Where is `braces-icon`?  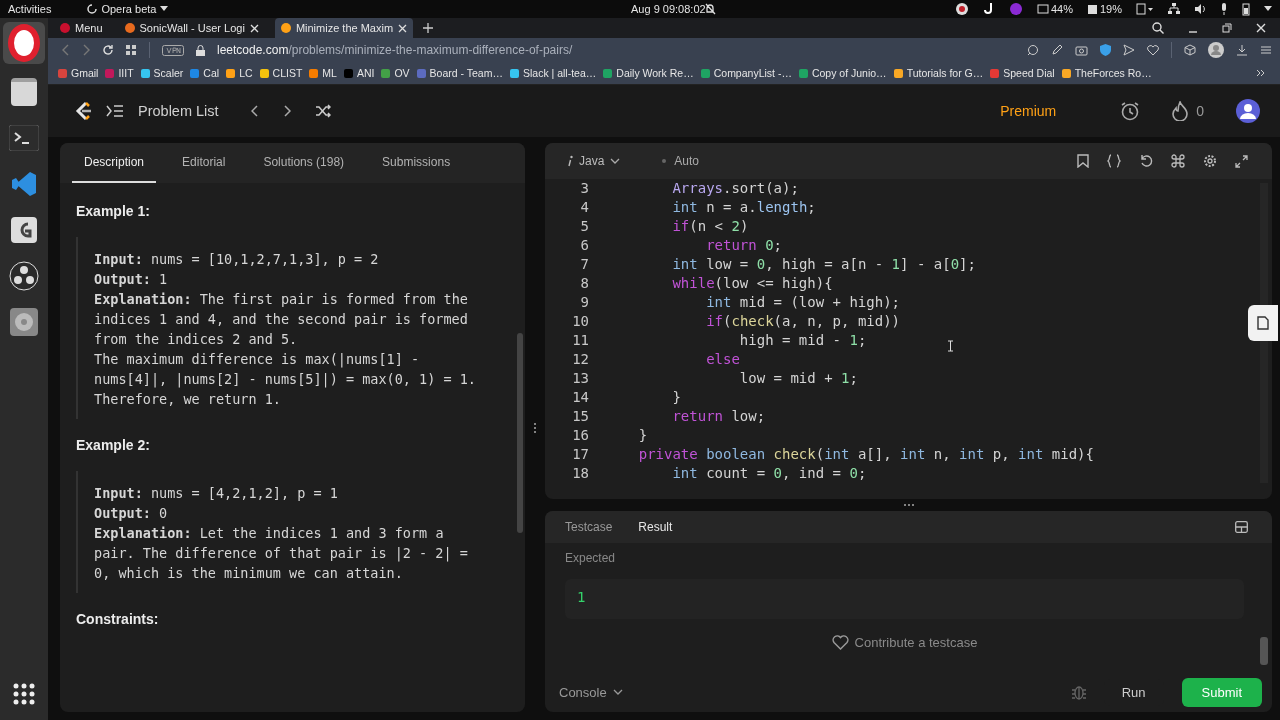 braces-icon is located at coordinates (1114, 161).